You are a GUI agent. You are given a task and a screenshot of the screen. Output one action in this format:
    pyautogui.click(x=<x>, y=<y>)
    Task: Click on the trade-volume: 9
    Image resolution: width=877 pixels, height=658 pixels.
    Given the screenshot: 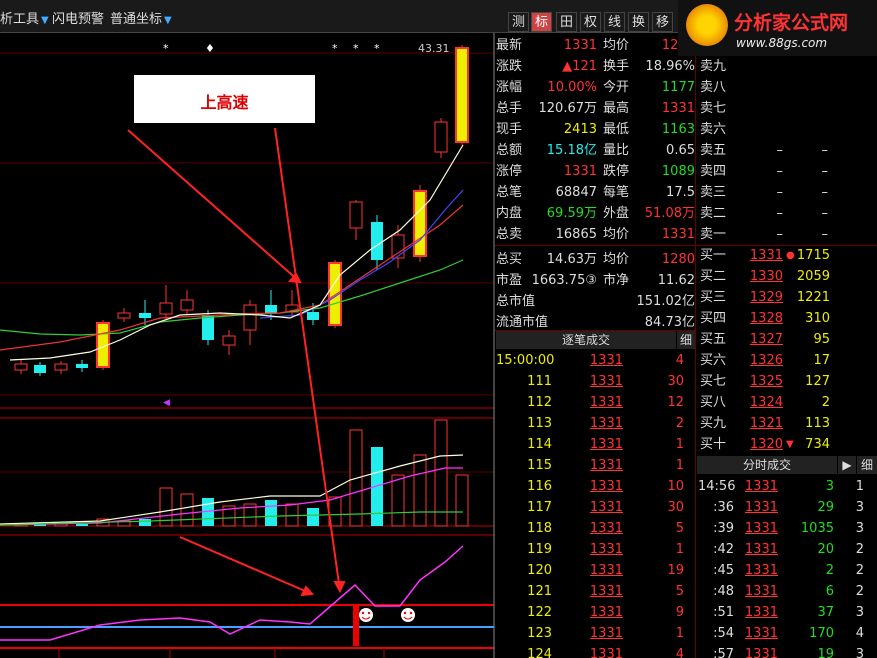 What is the action you would take?
    pyautogui.click(x=679, y=612)
    